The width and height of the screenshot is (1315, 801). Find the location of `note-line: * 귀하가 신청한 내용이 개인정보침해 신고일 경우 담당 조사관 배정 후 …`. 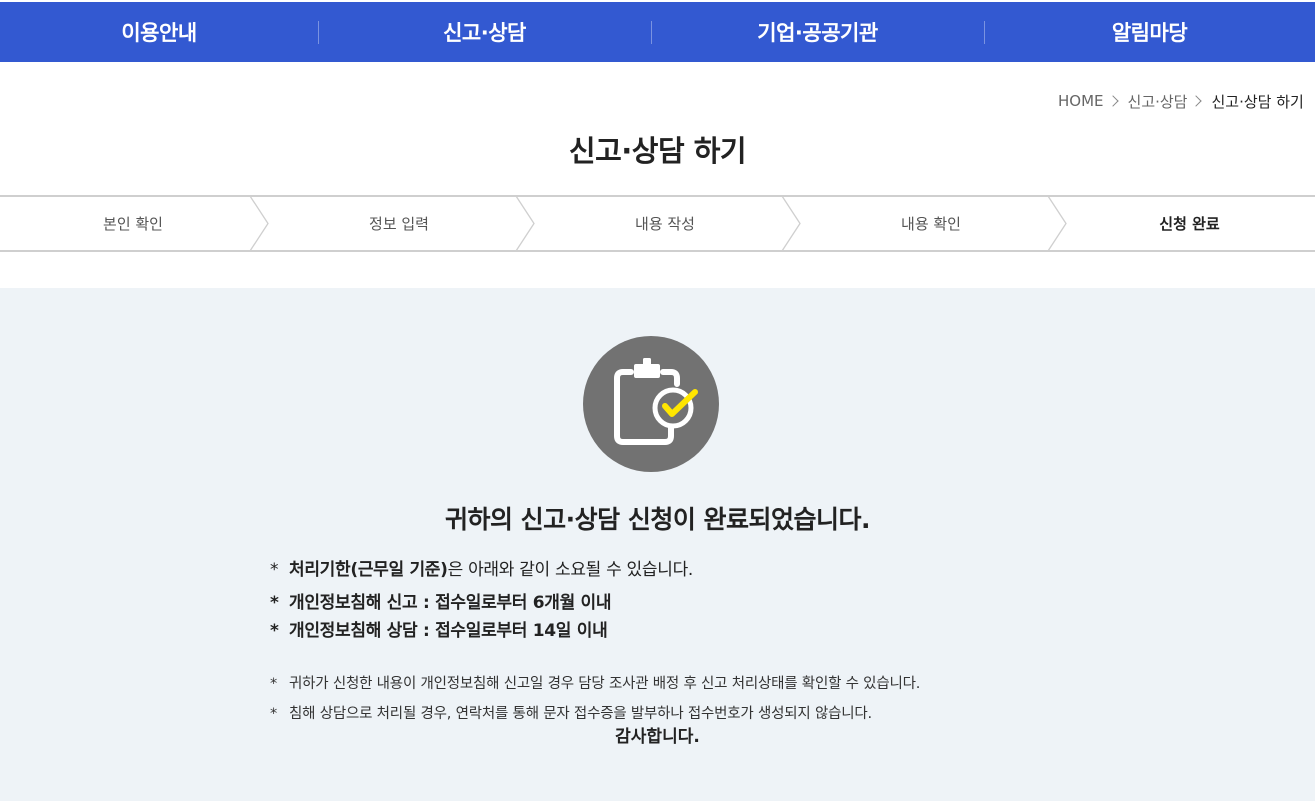

note-line: * 귀하가 신청한 내용이 개인정보침해 신고일 경우 담당 조사관 배정 후 … is located at coordinates (670, 684).